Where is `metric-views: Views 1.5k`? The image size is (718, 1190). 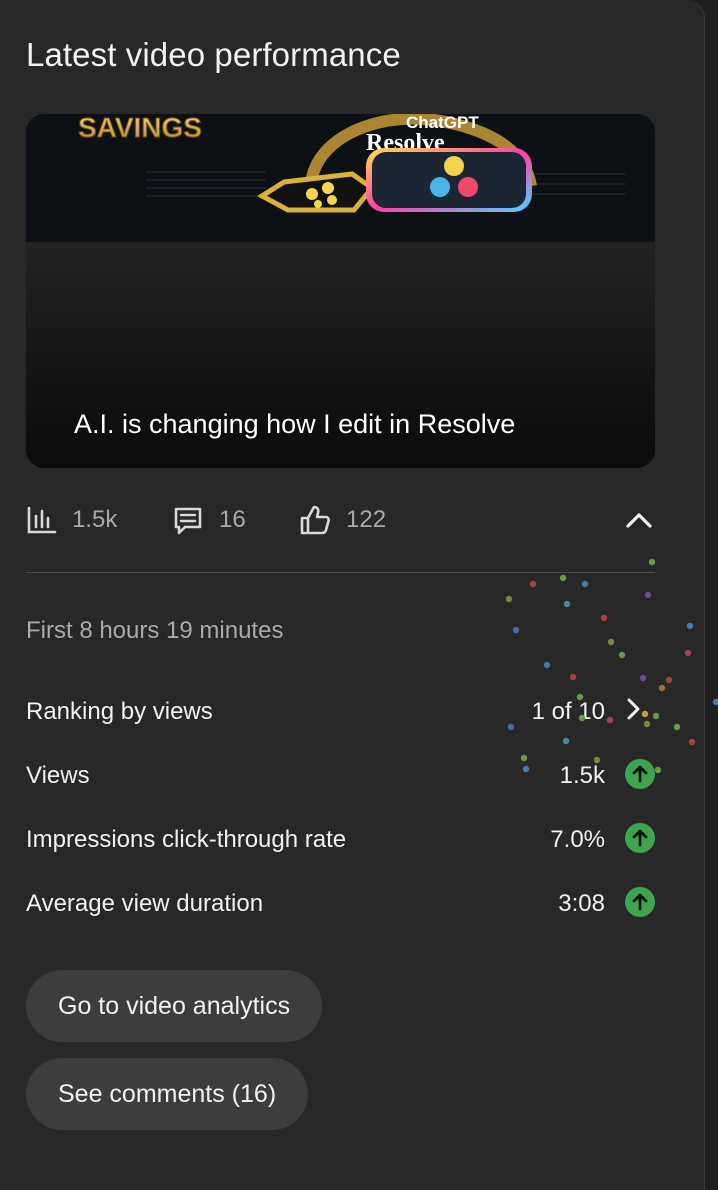
metric-views: Views 1.5k is located at coordinates (340, 774).